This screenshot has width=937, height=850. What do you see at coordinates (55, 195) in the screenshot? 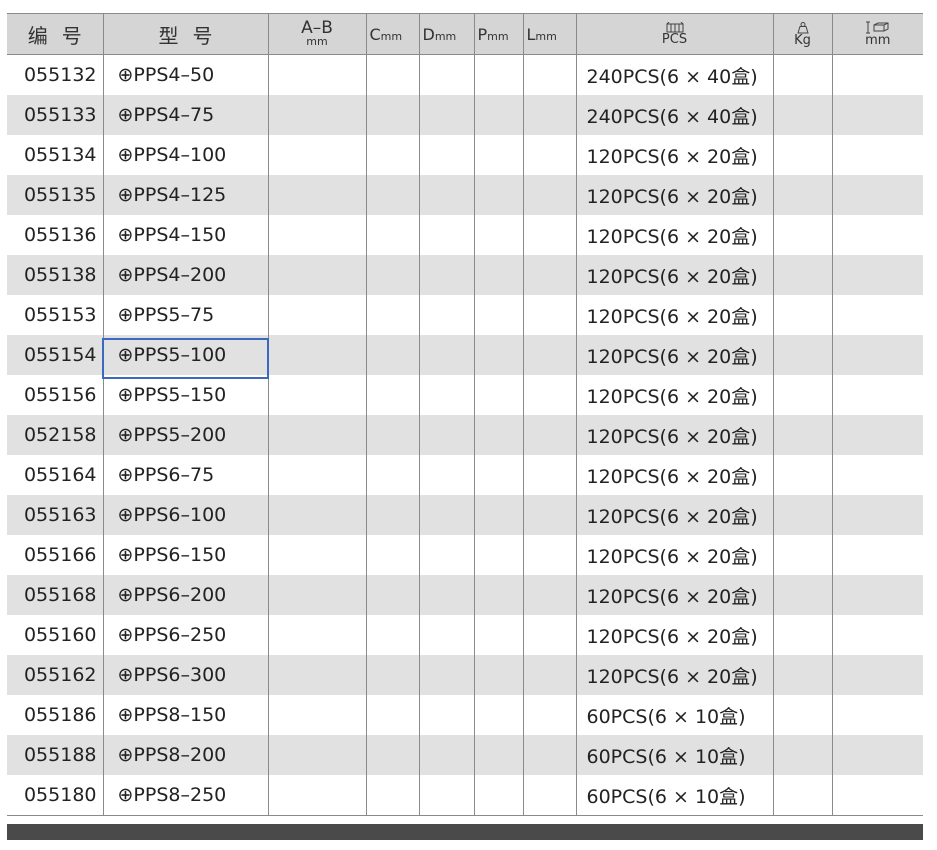
I see `cell-code: 055135` at bounding box center [55, 195].